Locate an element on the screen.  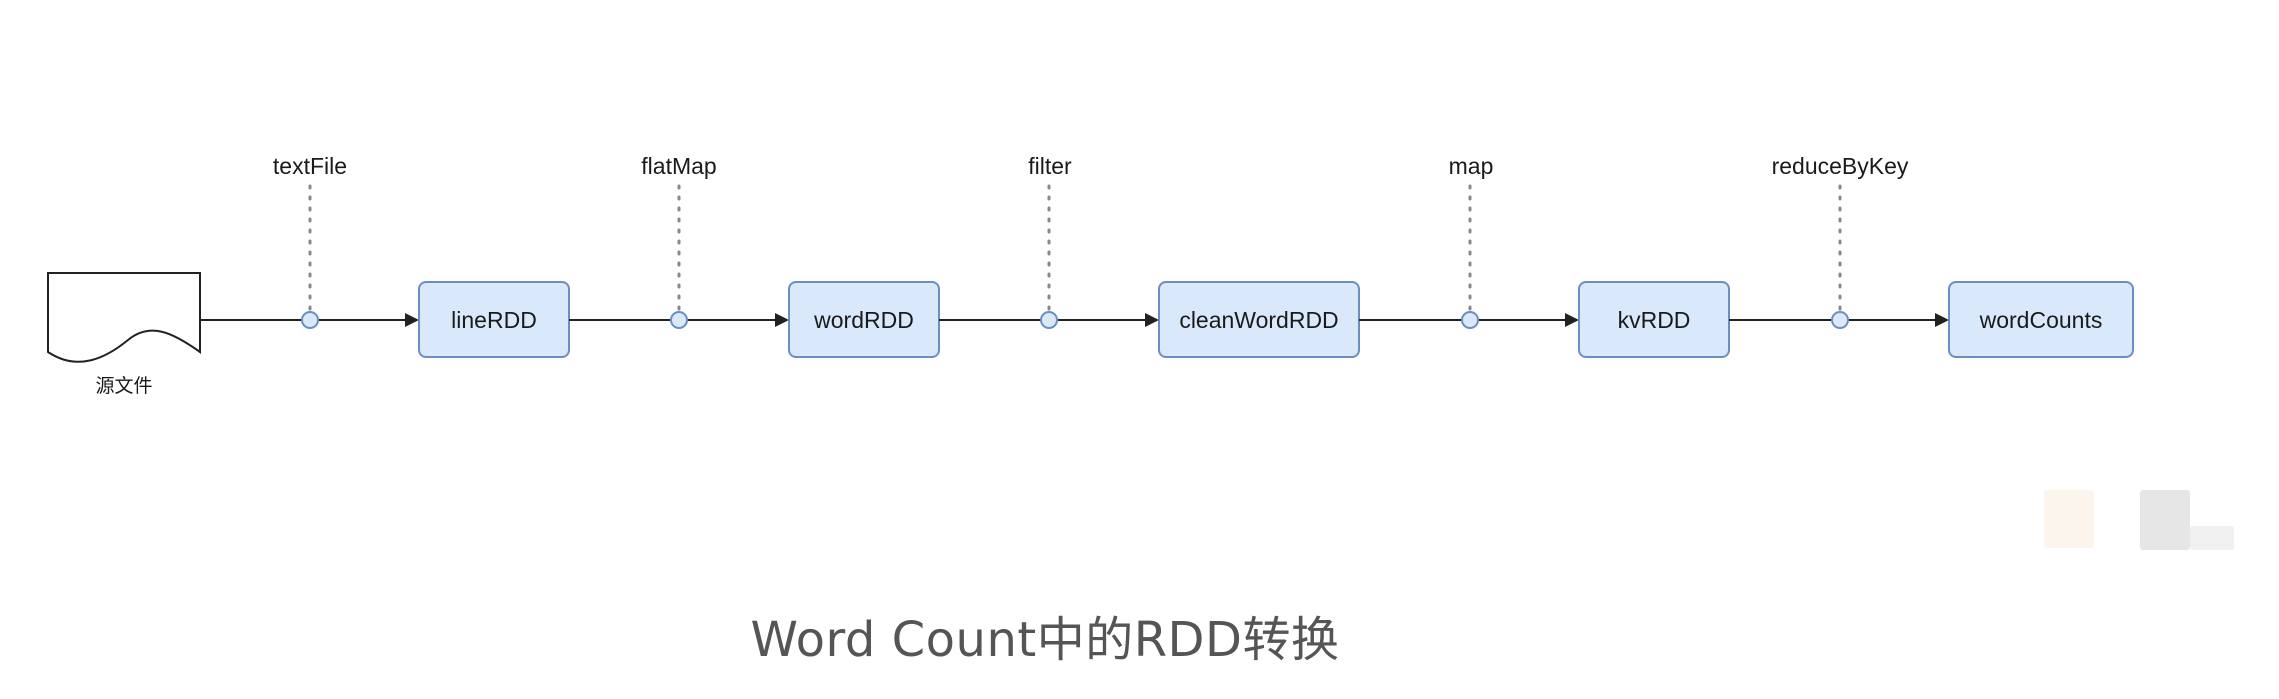
filter-knob is located at coordinates (1049, 320).